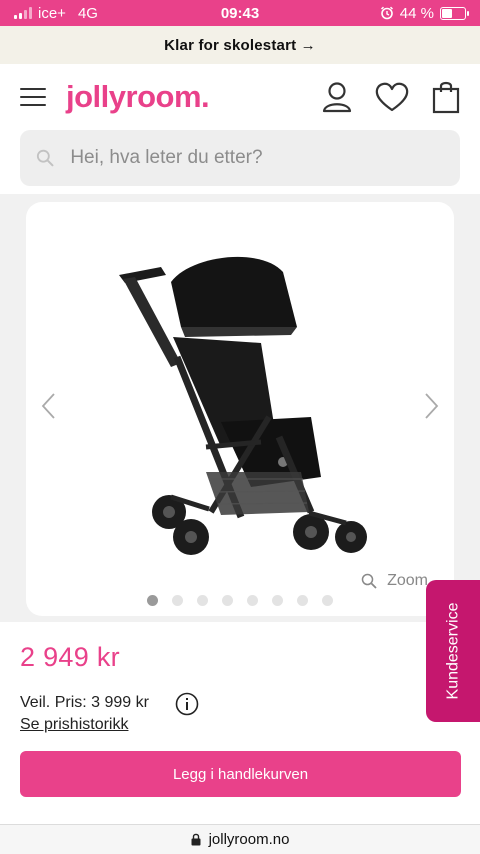 This screenshot has width=480, height=854. What do you see at coordinates (70, 657) in the screenshot?
I see `product-price: 2 949 kr` at bounding box center [70, 657].